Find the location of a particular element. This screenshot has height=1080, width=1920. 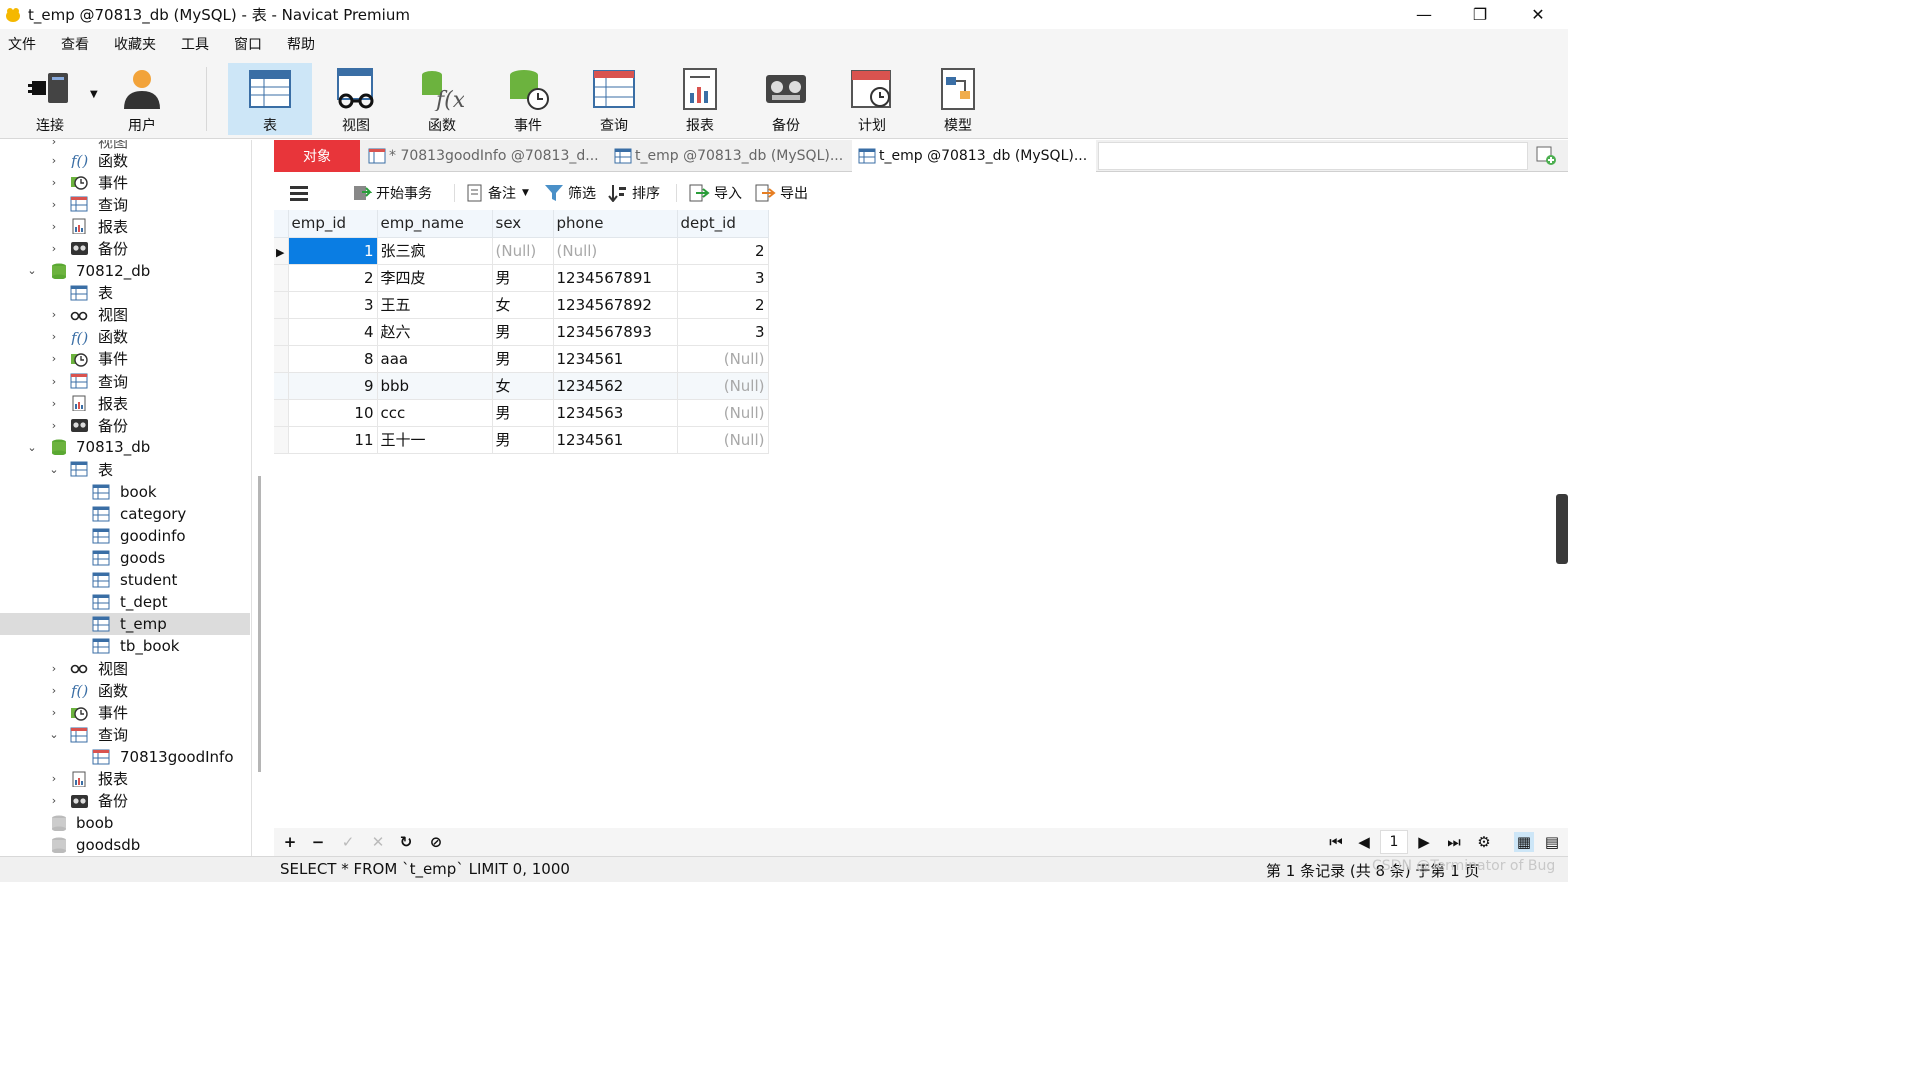

cell-phone: 1234567892 is located at coordinates (615, 305).